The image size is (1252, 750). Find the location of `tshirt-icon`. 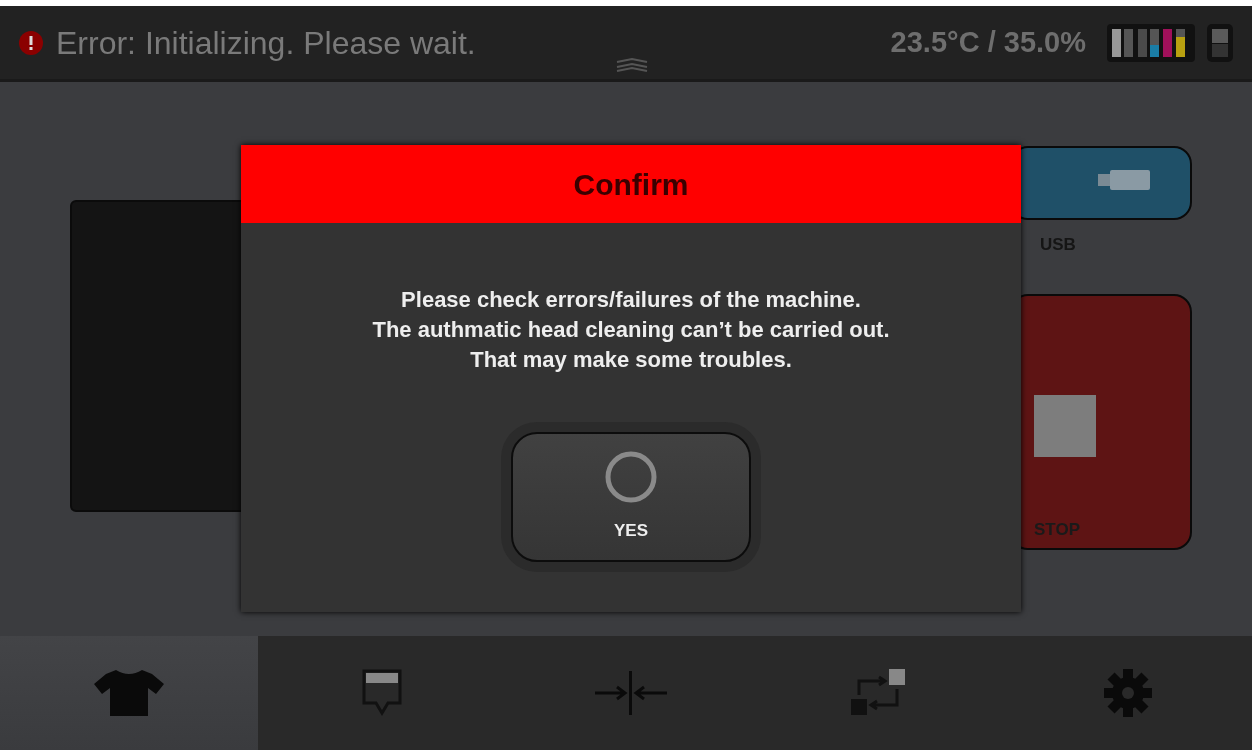

tshirt-icon is located at coordinates (129, 693).